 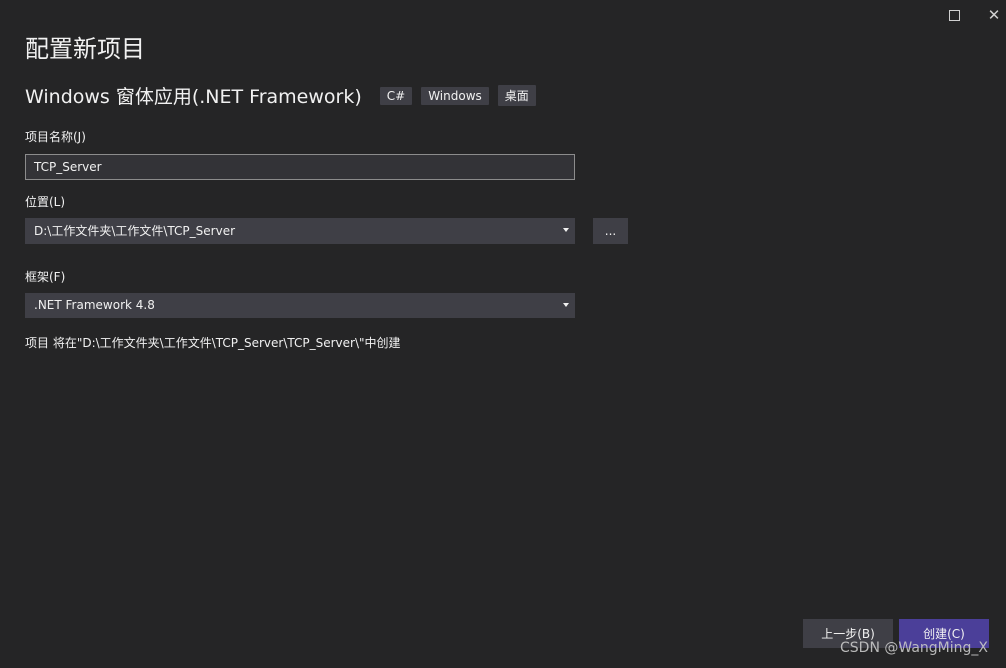 What do you see at coordinates (396, 95) in the screenshot?
I see `tag-language: C#` at bounding box center [396, 95].